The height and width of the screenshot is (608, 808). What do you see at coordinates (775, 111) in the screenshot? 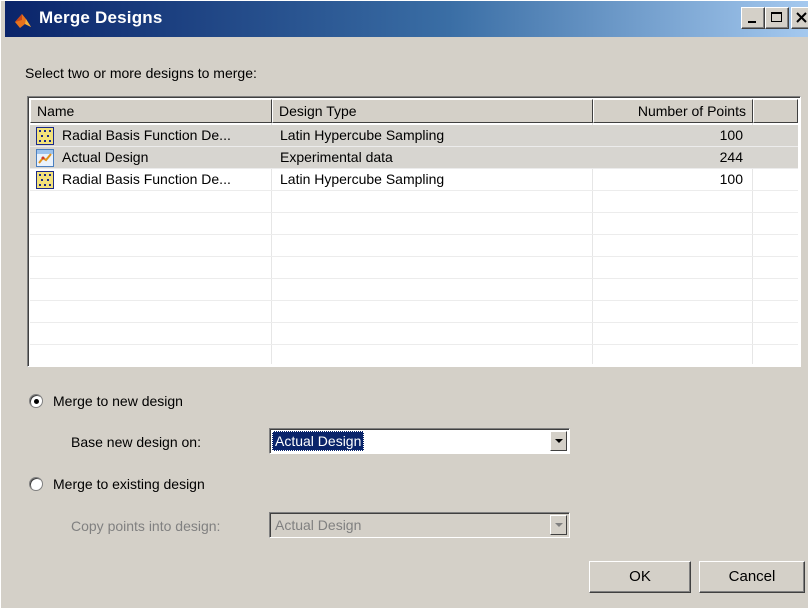
I see `column-header-spacer` at bounding box center [775, 111].